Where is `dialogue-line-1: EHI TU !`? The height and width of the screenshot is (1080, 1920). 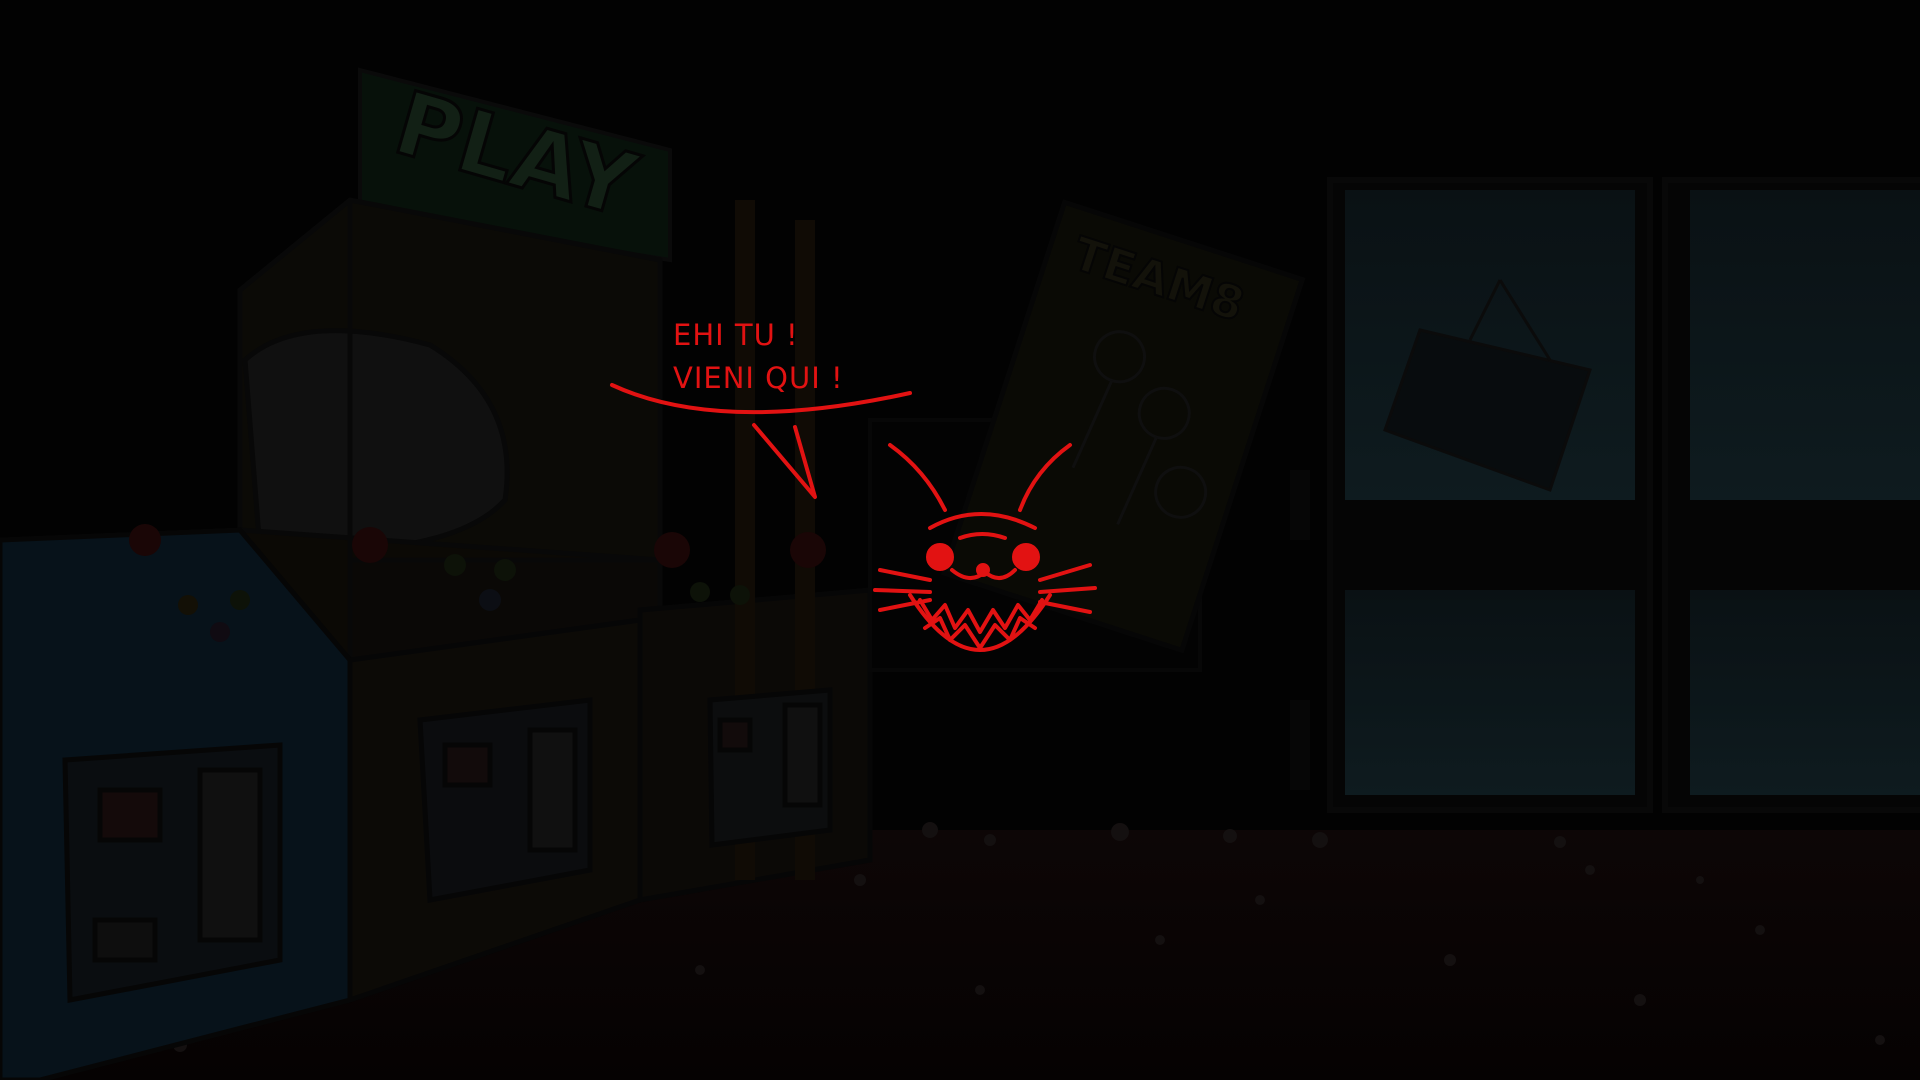 dialogue-line-1: EHI TU ! is located at coordinates (736, 335).